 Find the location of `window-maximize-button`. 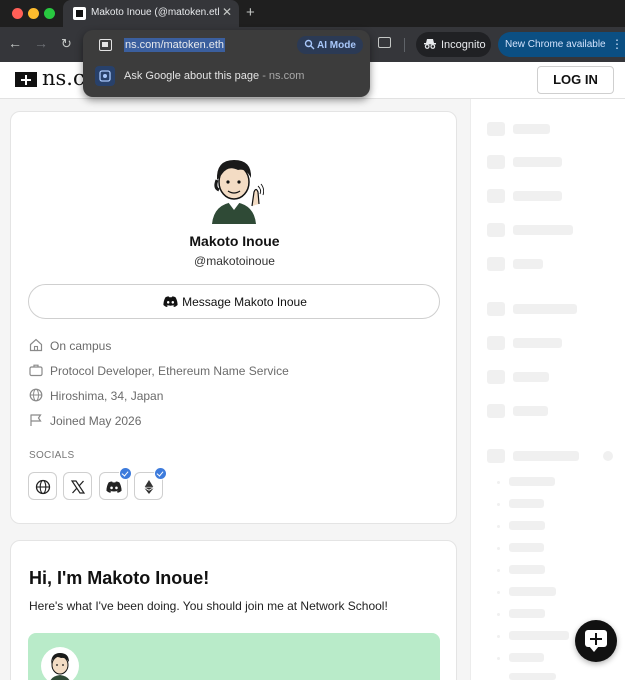

window-maximize-button is located at coordinates (49, 13).